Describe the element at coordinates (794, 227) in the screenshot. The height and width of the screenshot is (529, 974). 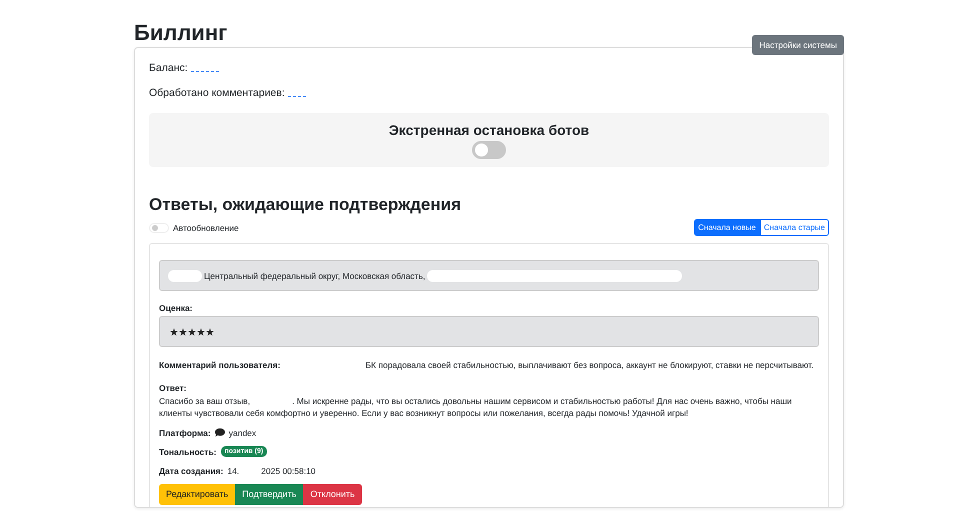
I see `sort-button: Сначала старые` at that location.